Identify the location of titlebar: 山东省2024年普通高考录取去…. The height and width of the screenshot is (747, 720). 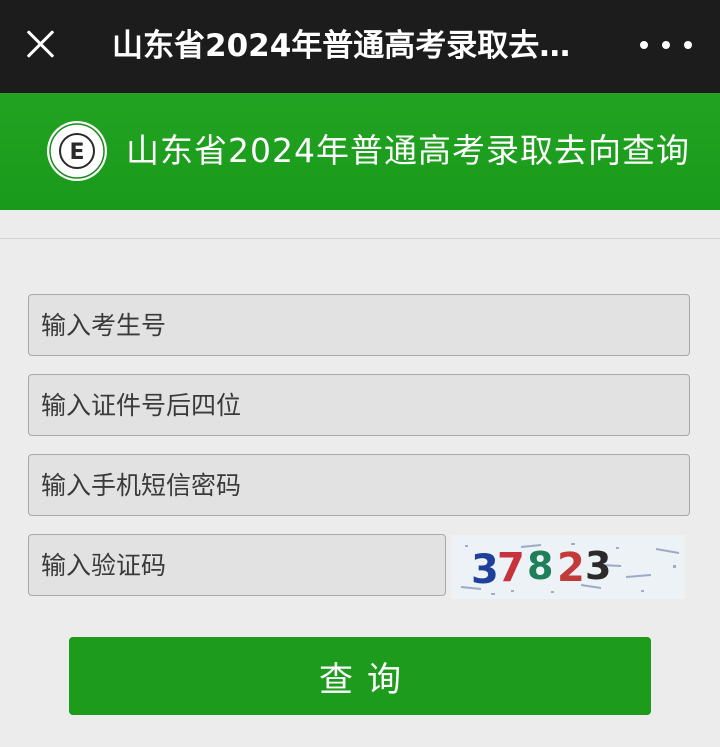
(360, 46).